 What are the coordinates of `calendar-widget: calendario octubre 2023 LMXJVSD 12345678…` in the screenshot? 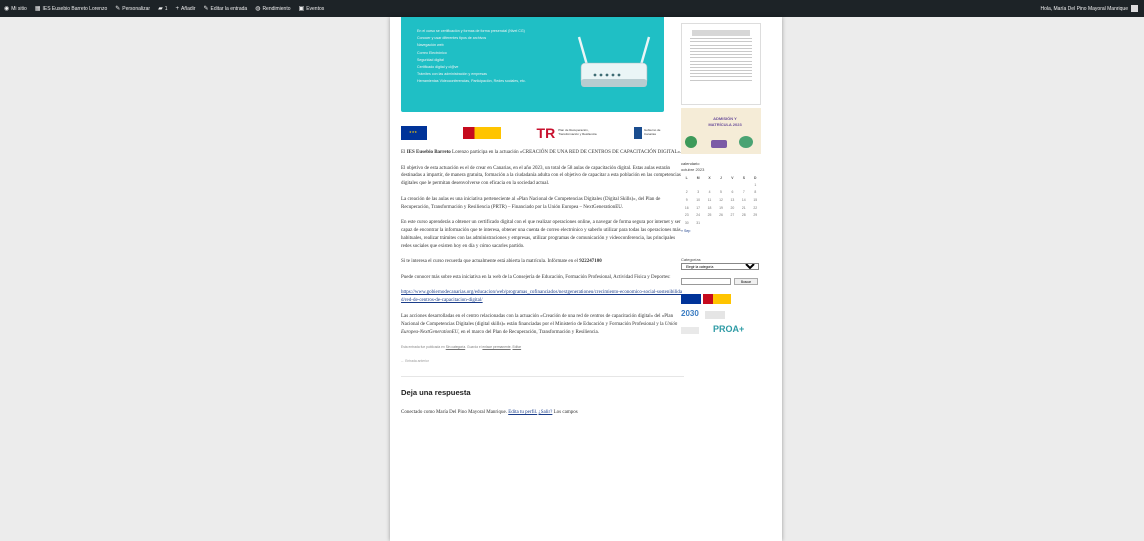 It's located at (721, 197).